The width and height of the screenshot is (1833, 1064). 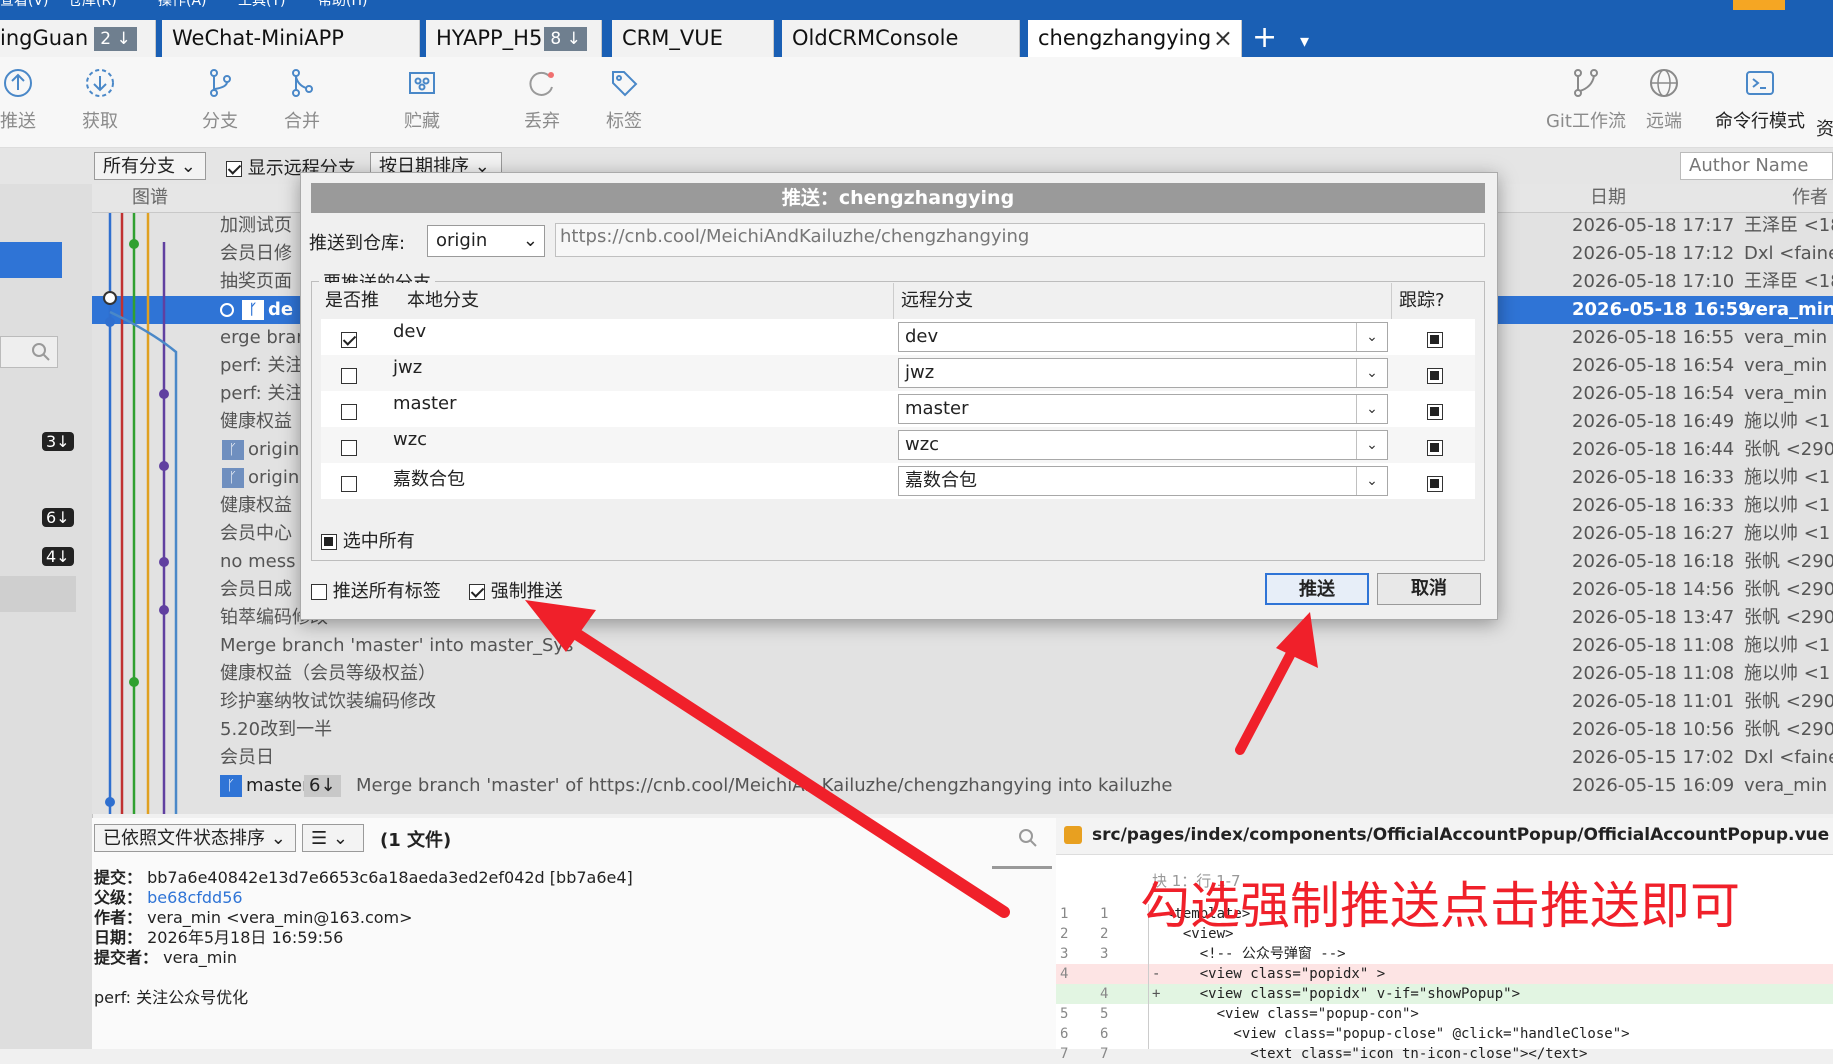 I want to click on commit-date: 2026-05-18 11:08, so click(x=1653, y=673).